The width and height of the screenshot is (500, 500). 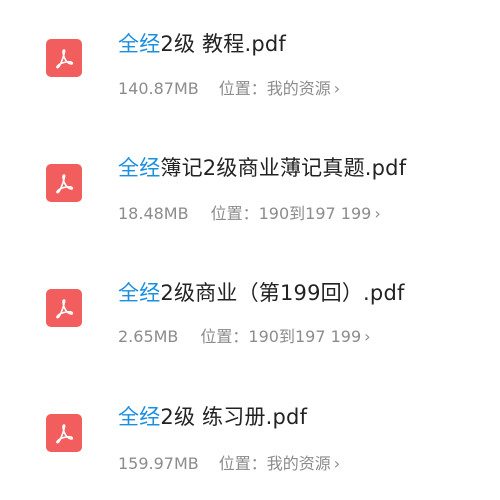 What do you see at coordinates (148, 336) in the screenshot?
I see `file-size: 2.65MB` at bounding box center [148, 336].